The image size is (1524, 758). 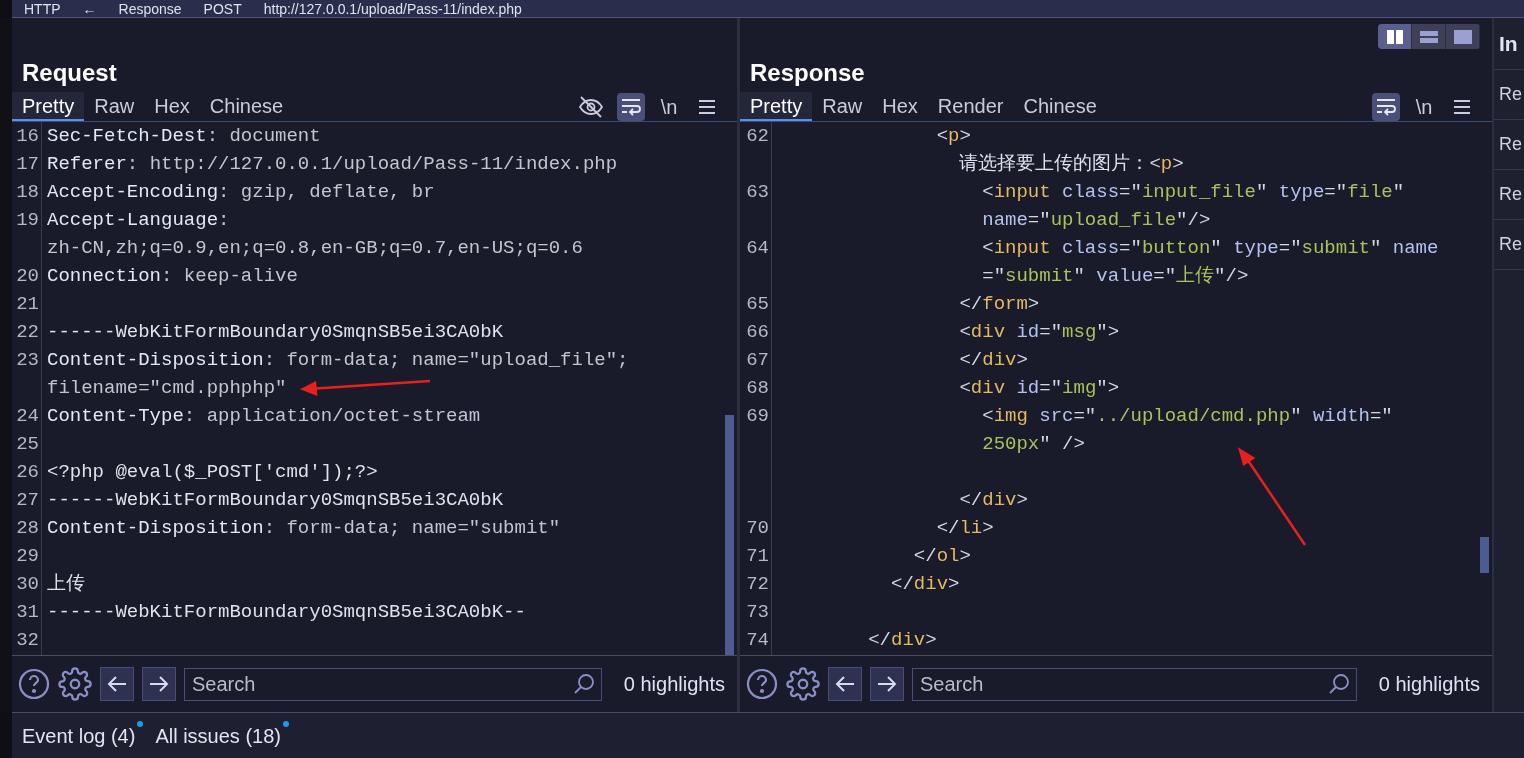 I want to click on single-pane-icon, so click(x=1462, y=36).